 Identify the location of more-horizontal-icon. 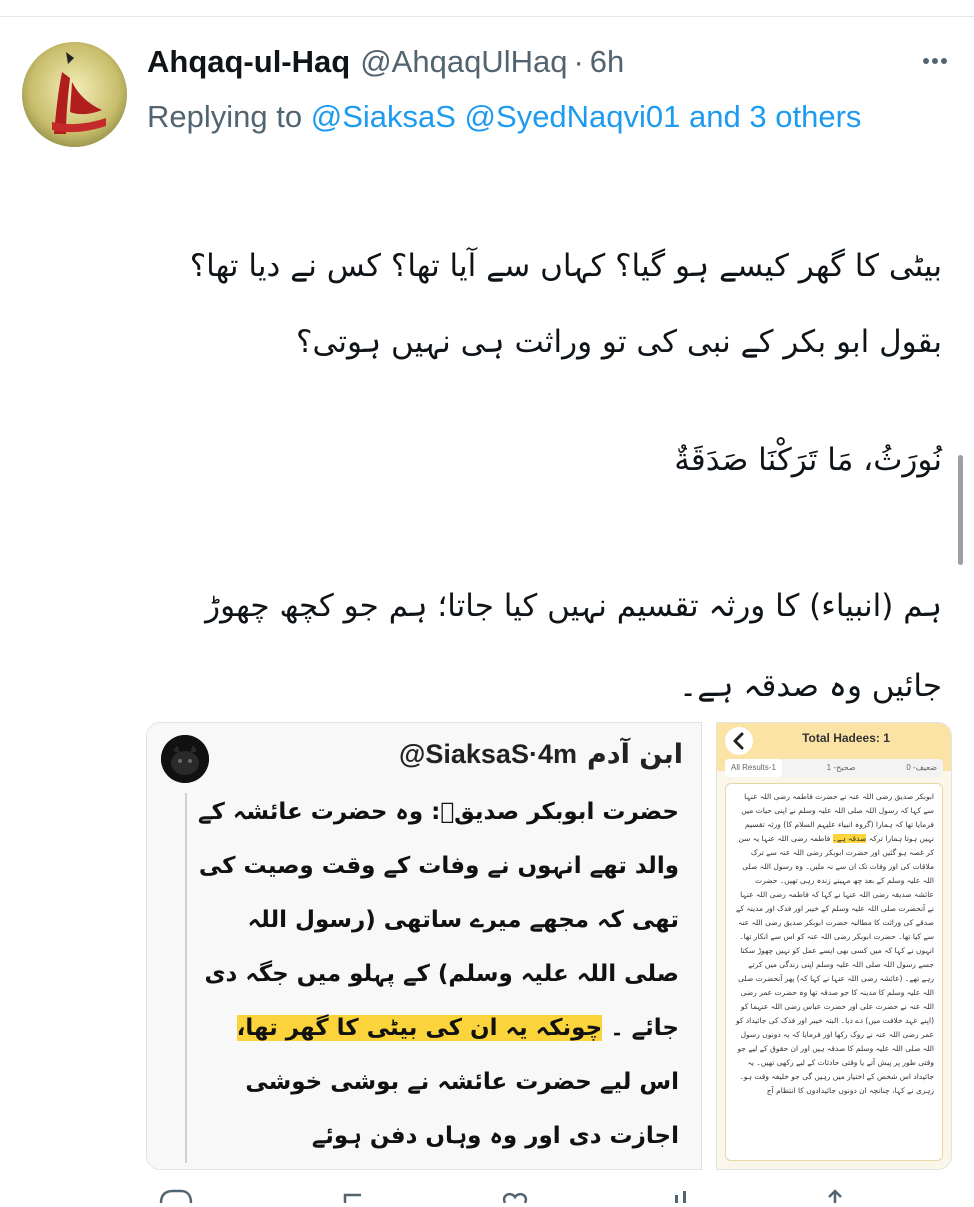
(935, 61).